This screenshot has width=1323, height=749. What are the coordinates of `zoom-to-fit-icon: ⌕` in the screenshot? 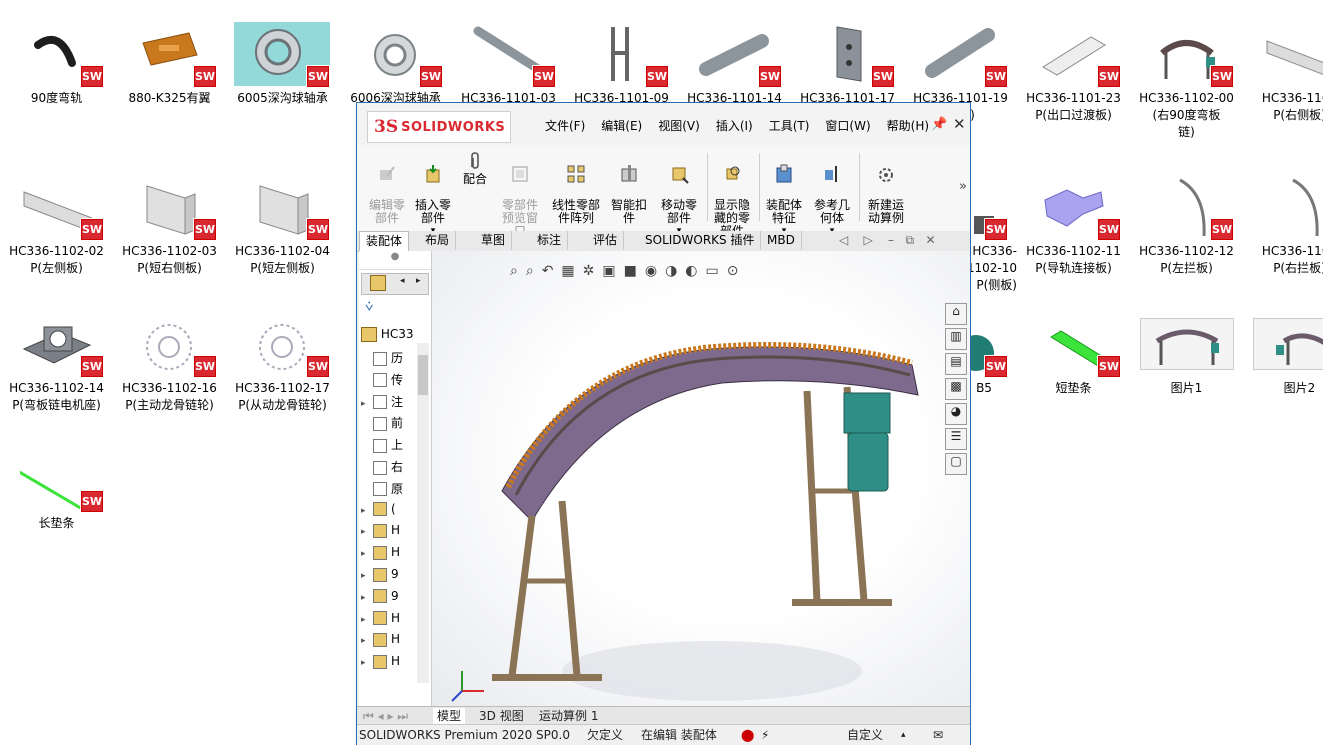 It's located at (514, 271).